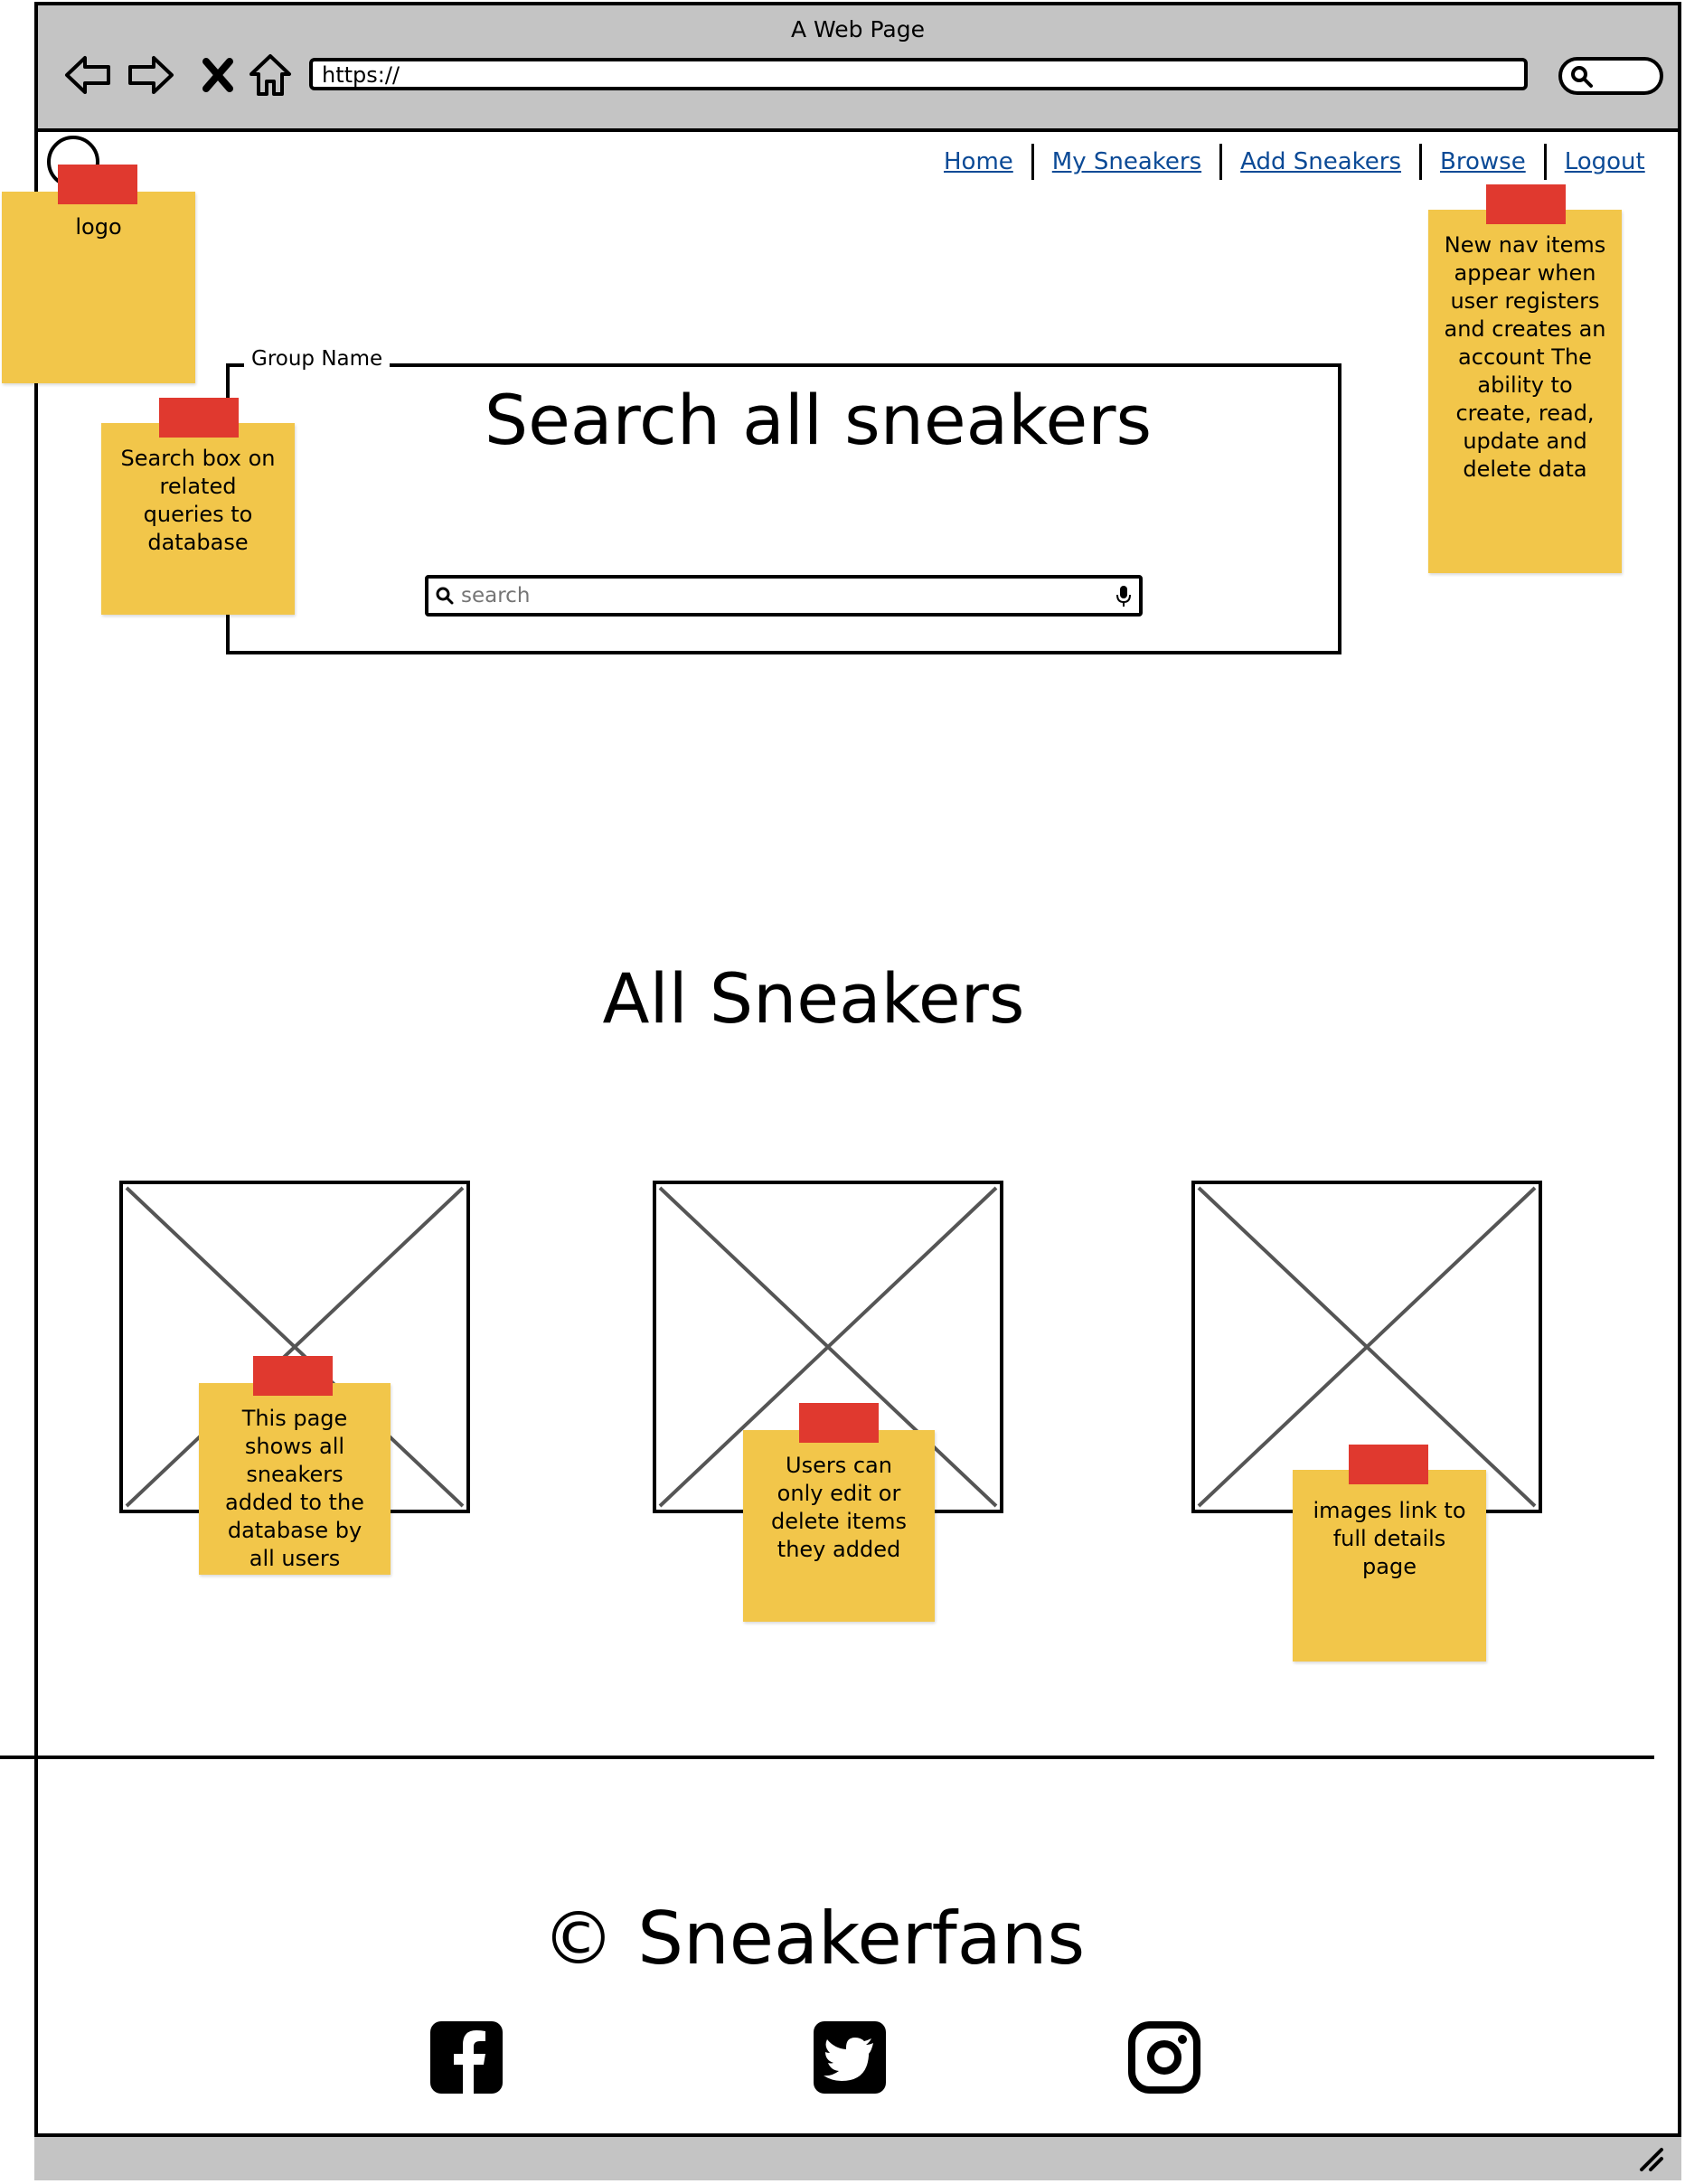 This screenshot has width=1685, height=2184. I want to click on instagram-icon, so click(1164, 2057).